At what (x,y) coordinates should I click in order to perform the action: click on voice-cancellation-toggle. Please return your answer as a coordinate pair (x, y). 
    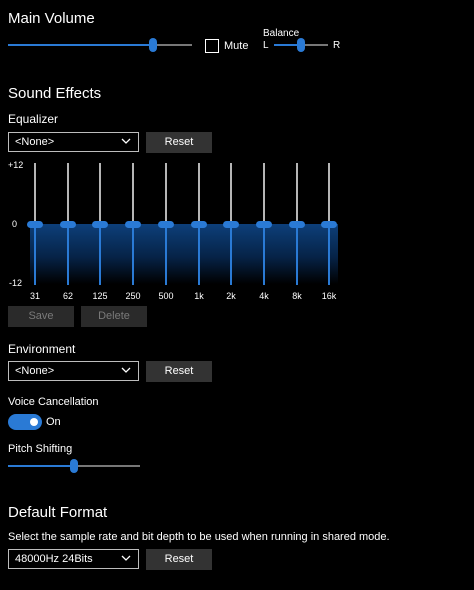
    Looking at the image, I should click on (25, 422).